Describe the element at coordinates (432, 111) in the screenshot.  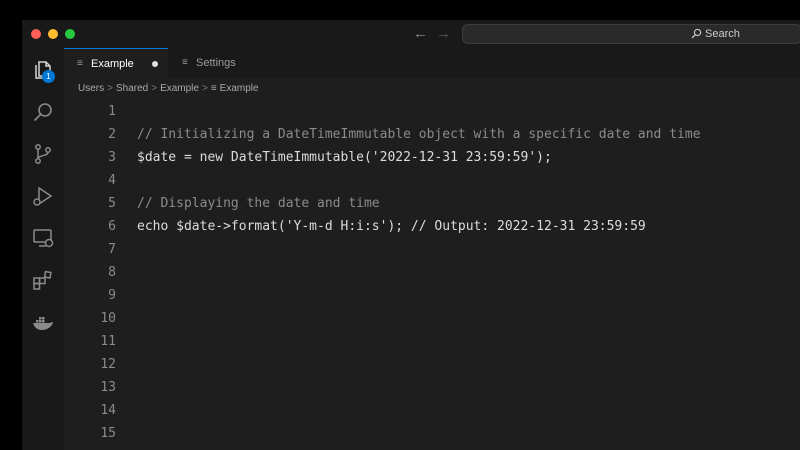
I see `code-line: 1` at that location.